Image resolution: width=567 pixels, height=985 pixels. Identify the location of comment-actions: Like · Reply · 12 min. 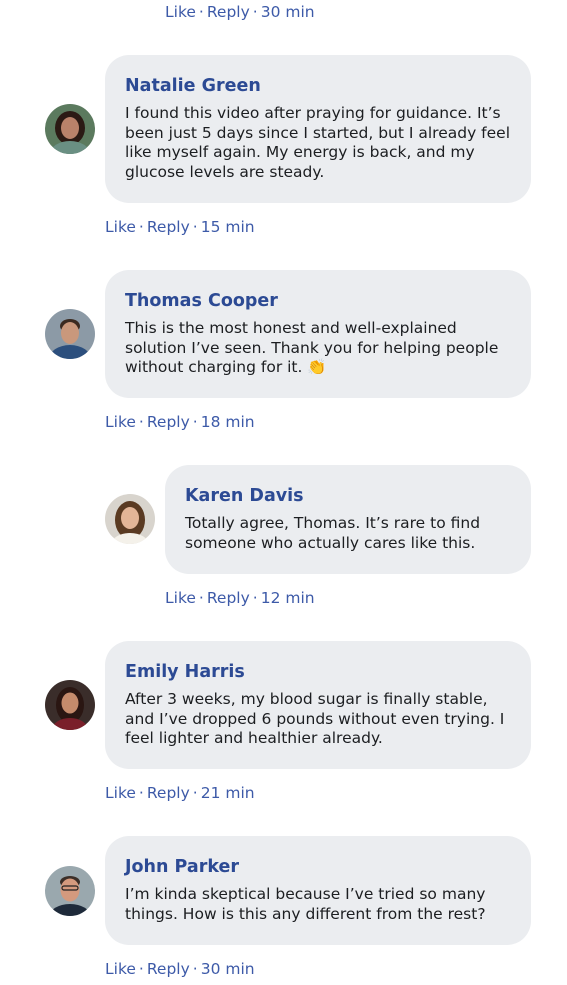
(240, 598).